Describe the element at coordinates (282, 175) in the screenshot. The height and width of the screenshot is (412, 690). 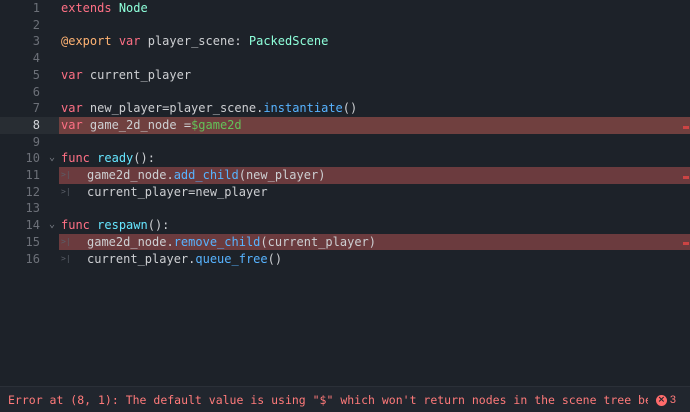
I see `code-token: (new_player)` at that location.